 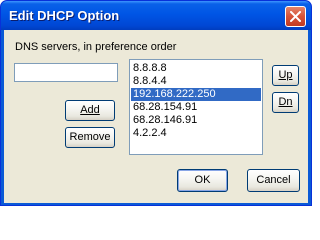 I want to click on list-item-selected: 192.168.222.250, so click(x=196, y=94).